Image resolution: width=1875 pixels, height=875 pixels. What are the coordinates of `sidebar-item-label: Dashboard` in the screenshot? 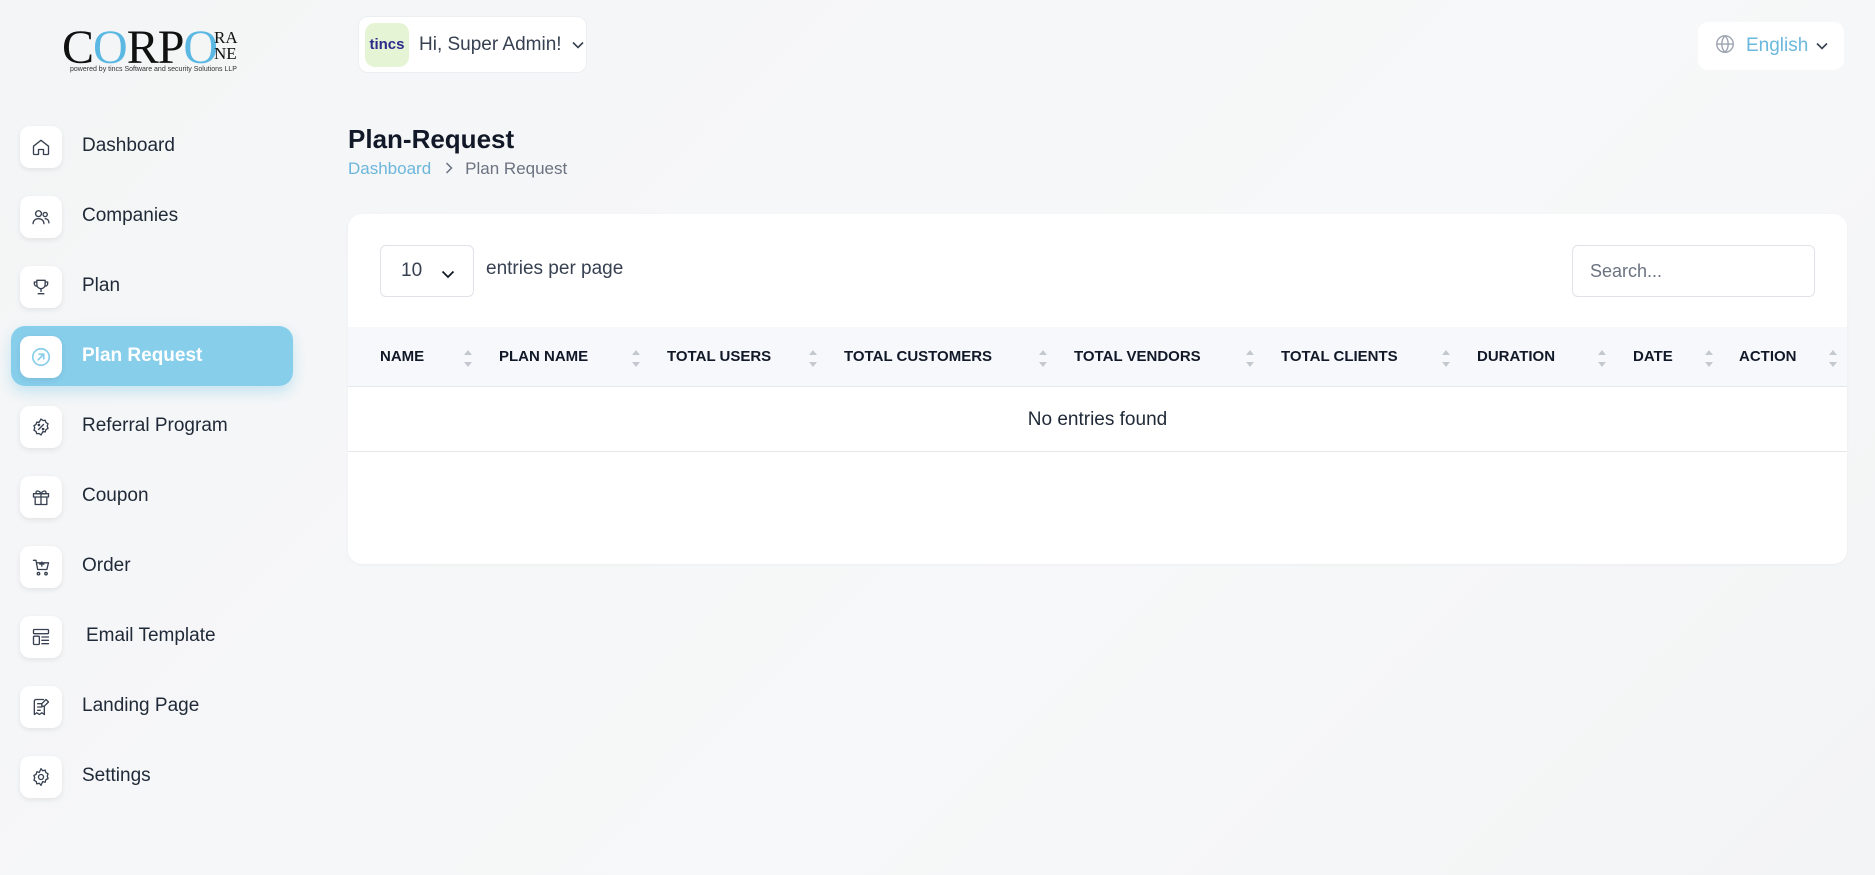 It's located at (128, 145).